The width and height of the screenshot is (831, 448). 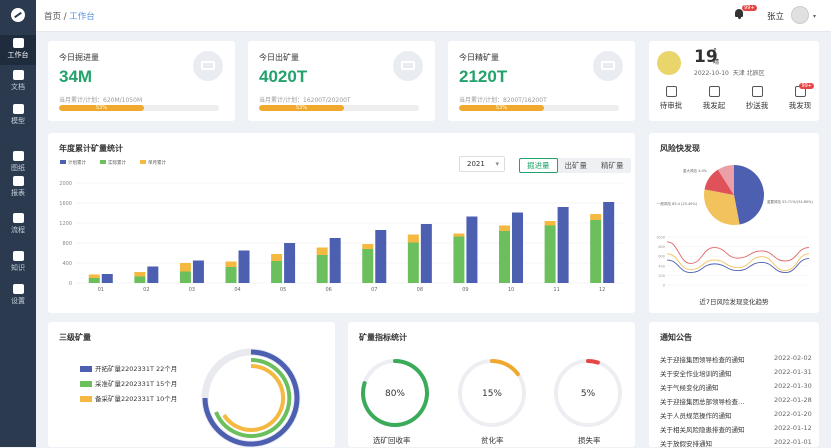 What do you see at coordinates (702, 429) in the screenshot?
I see `notice-item: 关于相关风险隐患排查的通知` at bounding box center [702, 429].